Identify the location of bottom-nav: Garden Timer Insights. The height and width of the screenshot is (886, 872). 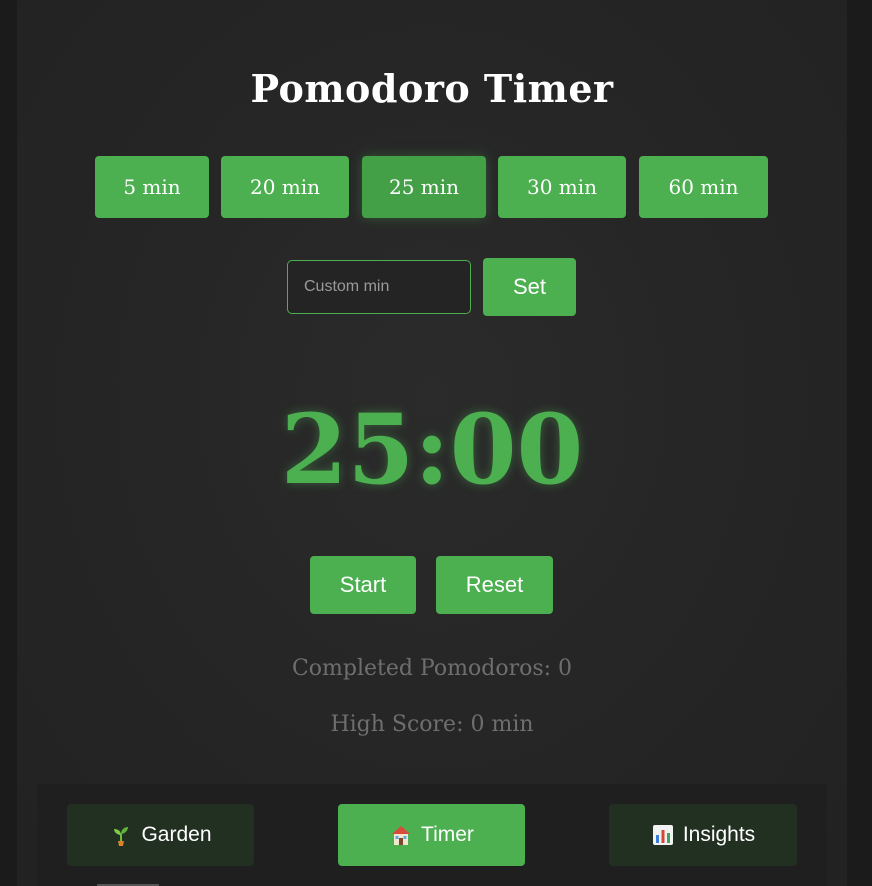
(432, 835).